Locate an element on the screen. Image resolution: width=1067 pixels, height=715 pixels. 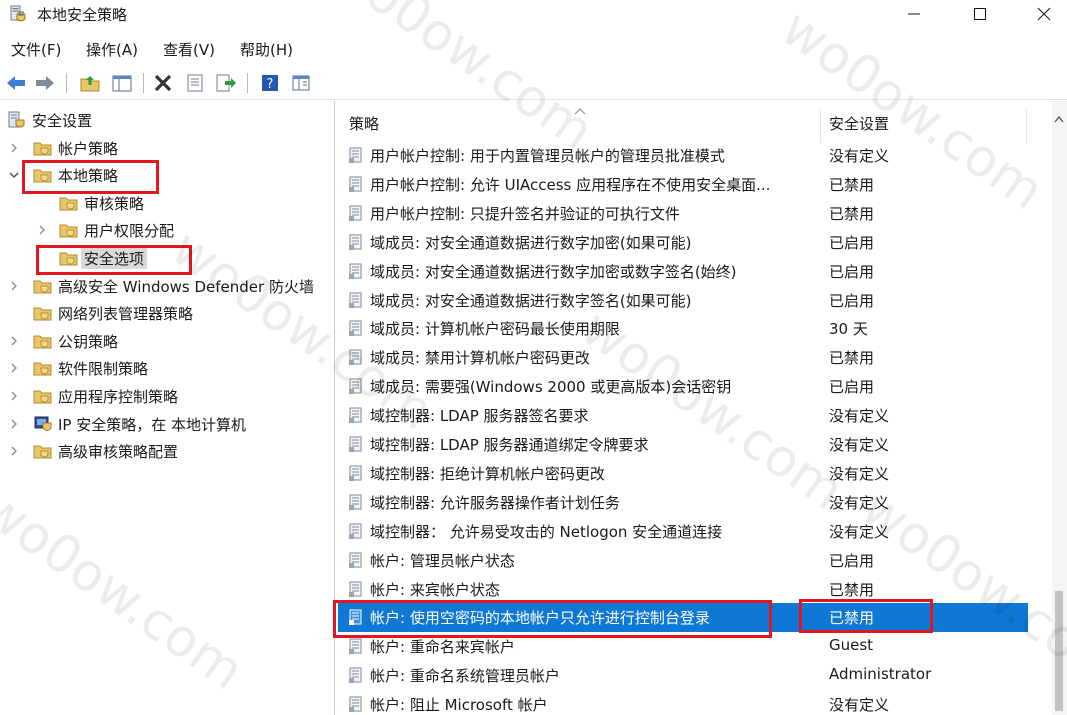
policy-name: 用户帐户控制: 用于内置管理员帐户的管理员批准模式 is located at coordinates (547, 156).